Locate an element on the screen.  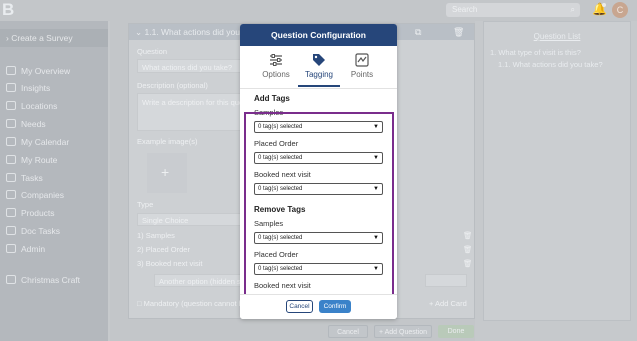
sidebar-item-my-overview: My Overview is located at coordinates (54, 71).